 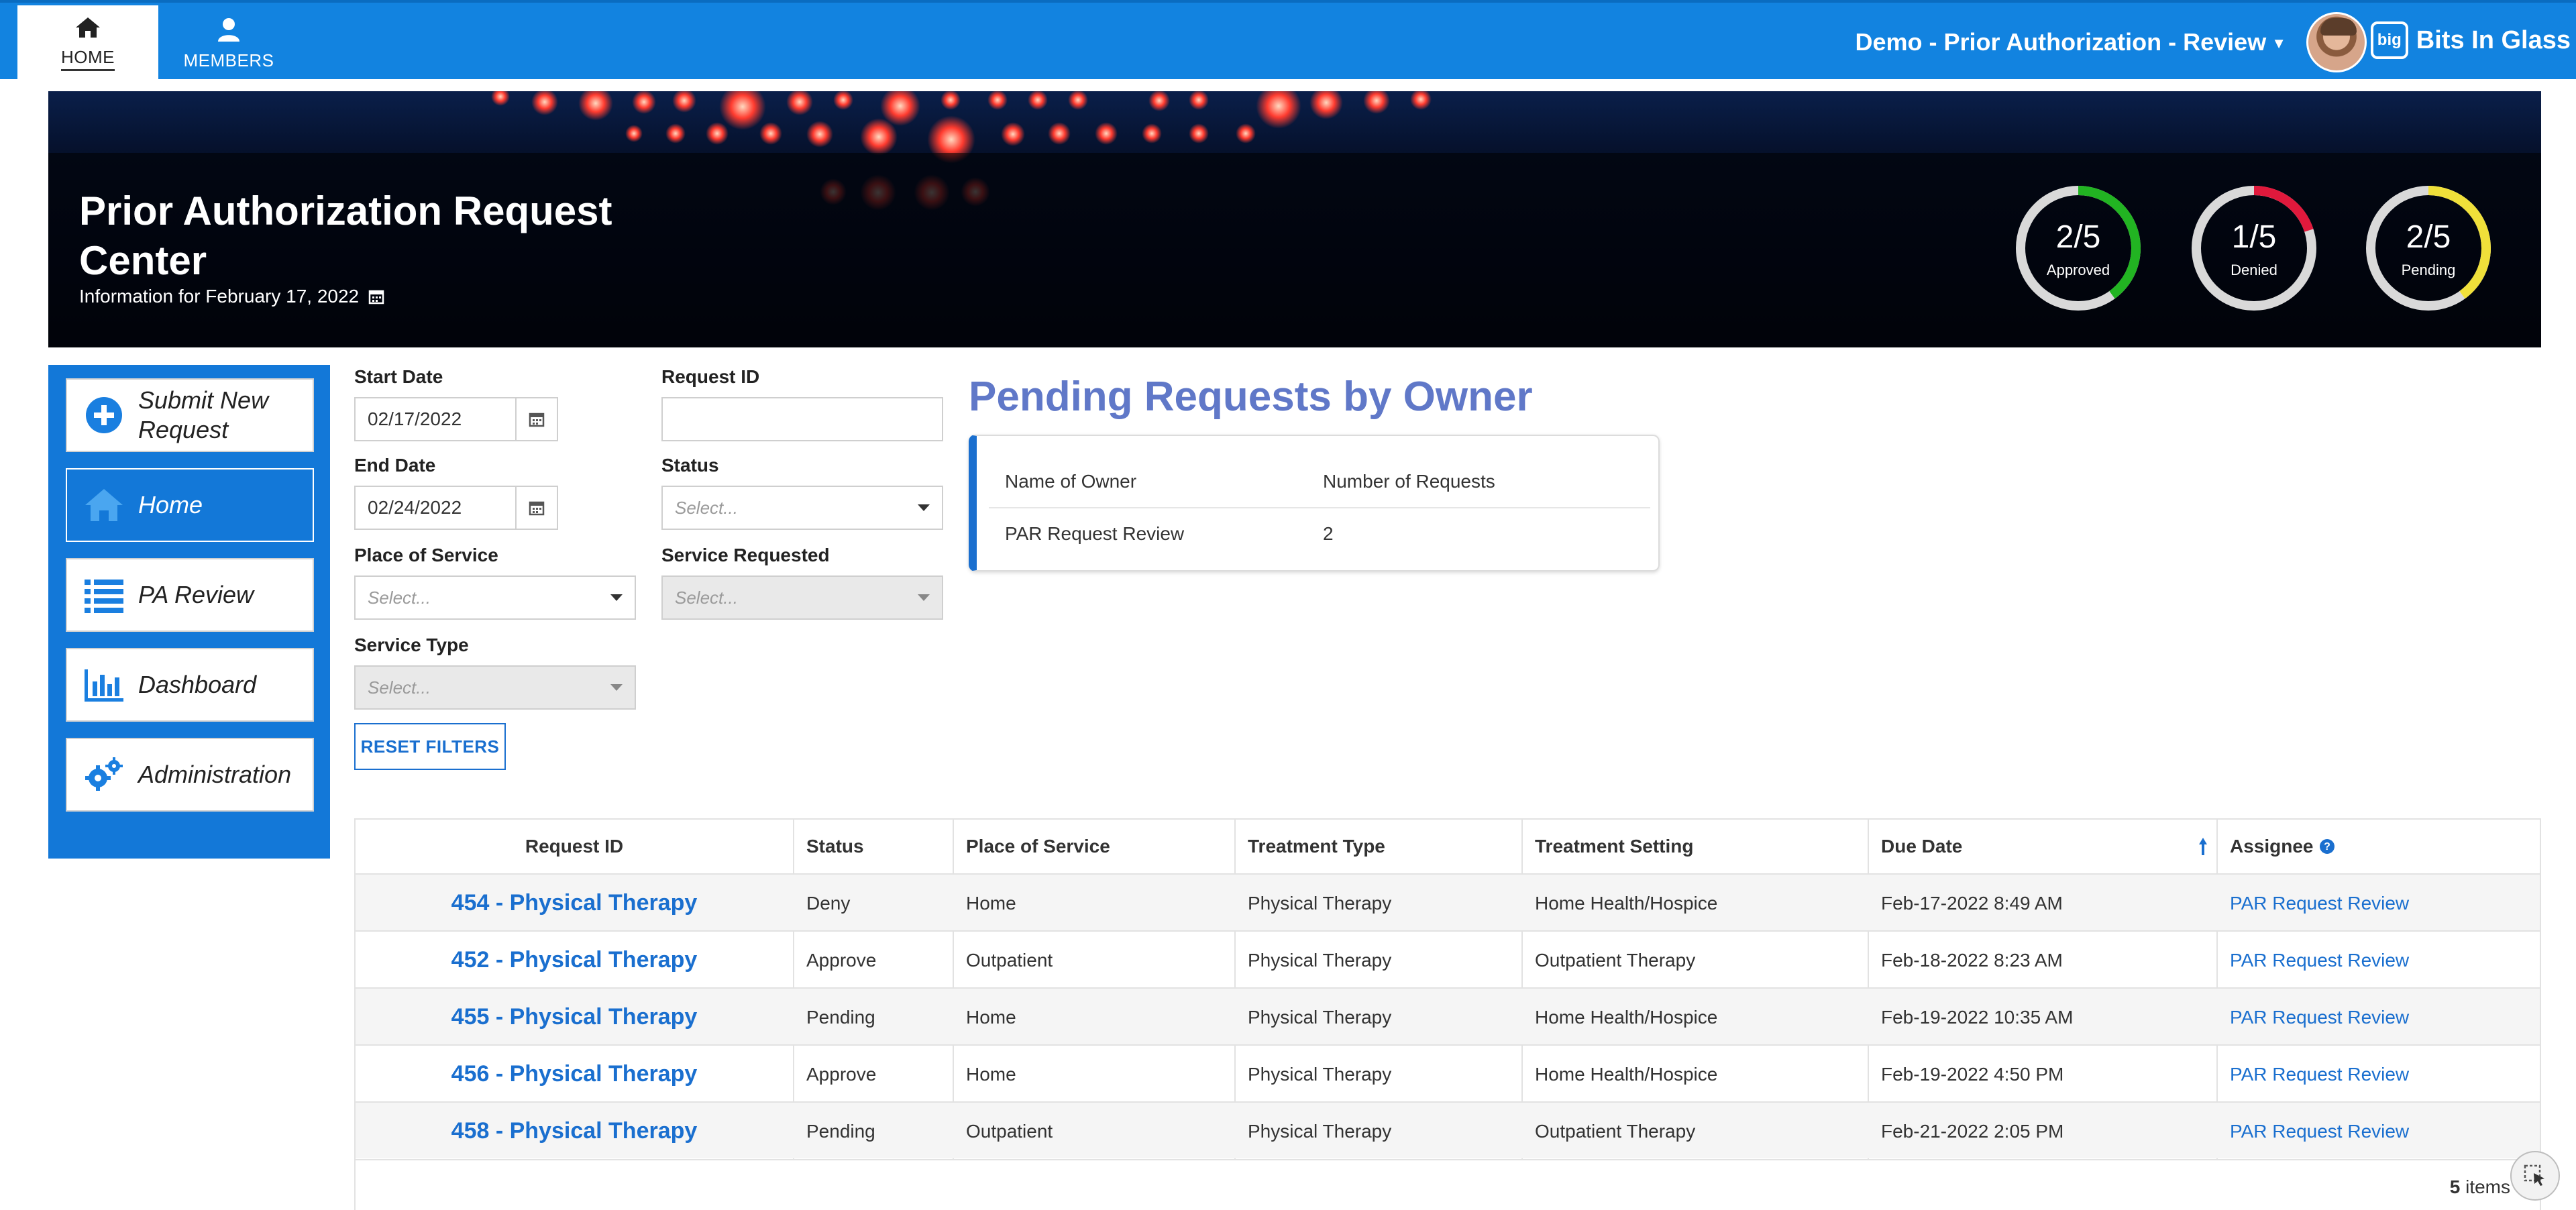 I want to click on gears-icon, so click(x=103, y=775).